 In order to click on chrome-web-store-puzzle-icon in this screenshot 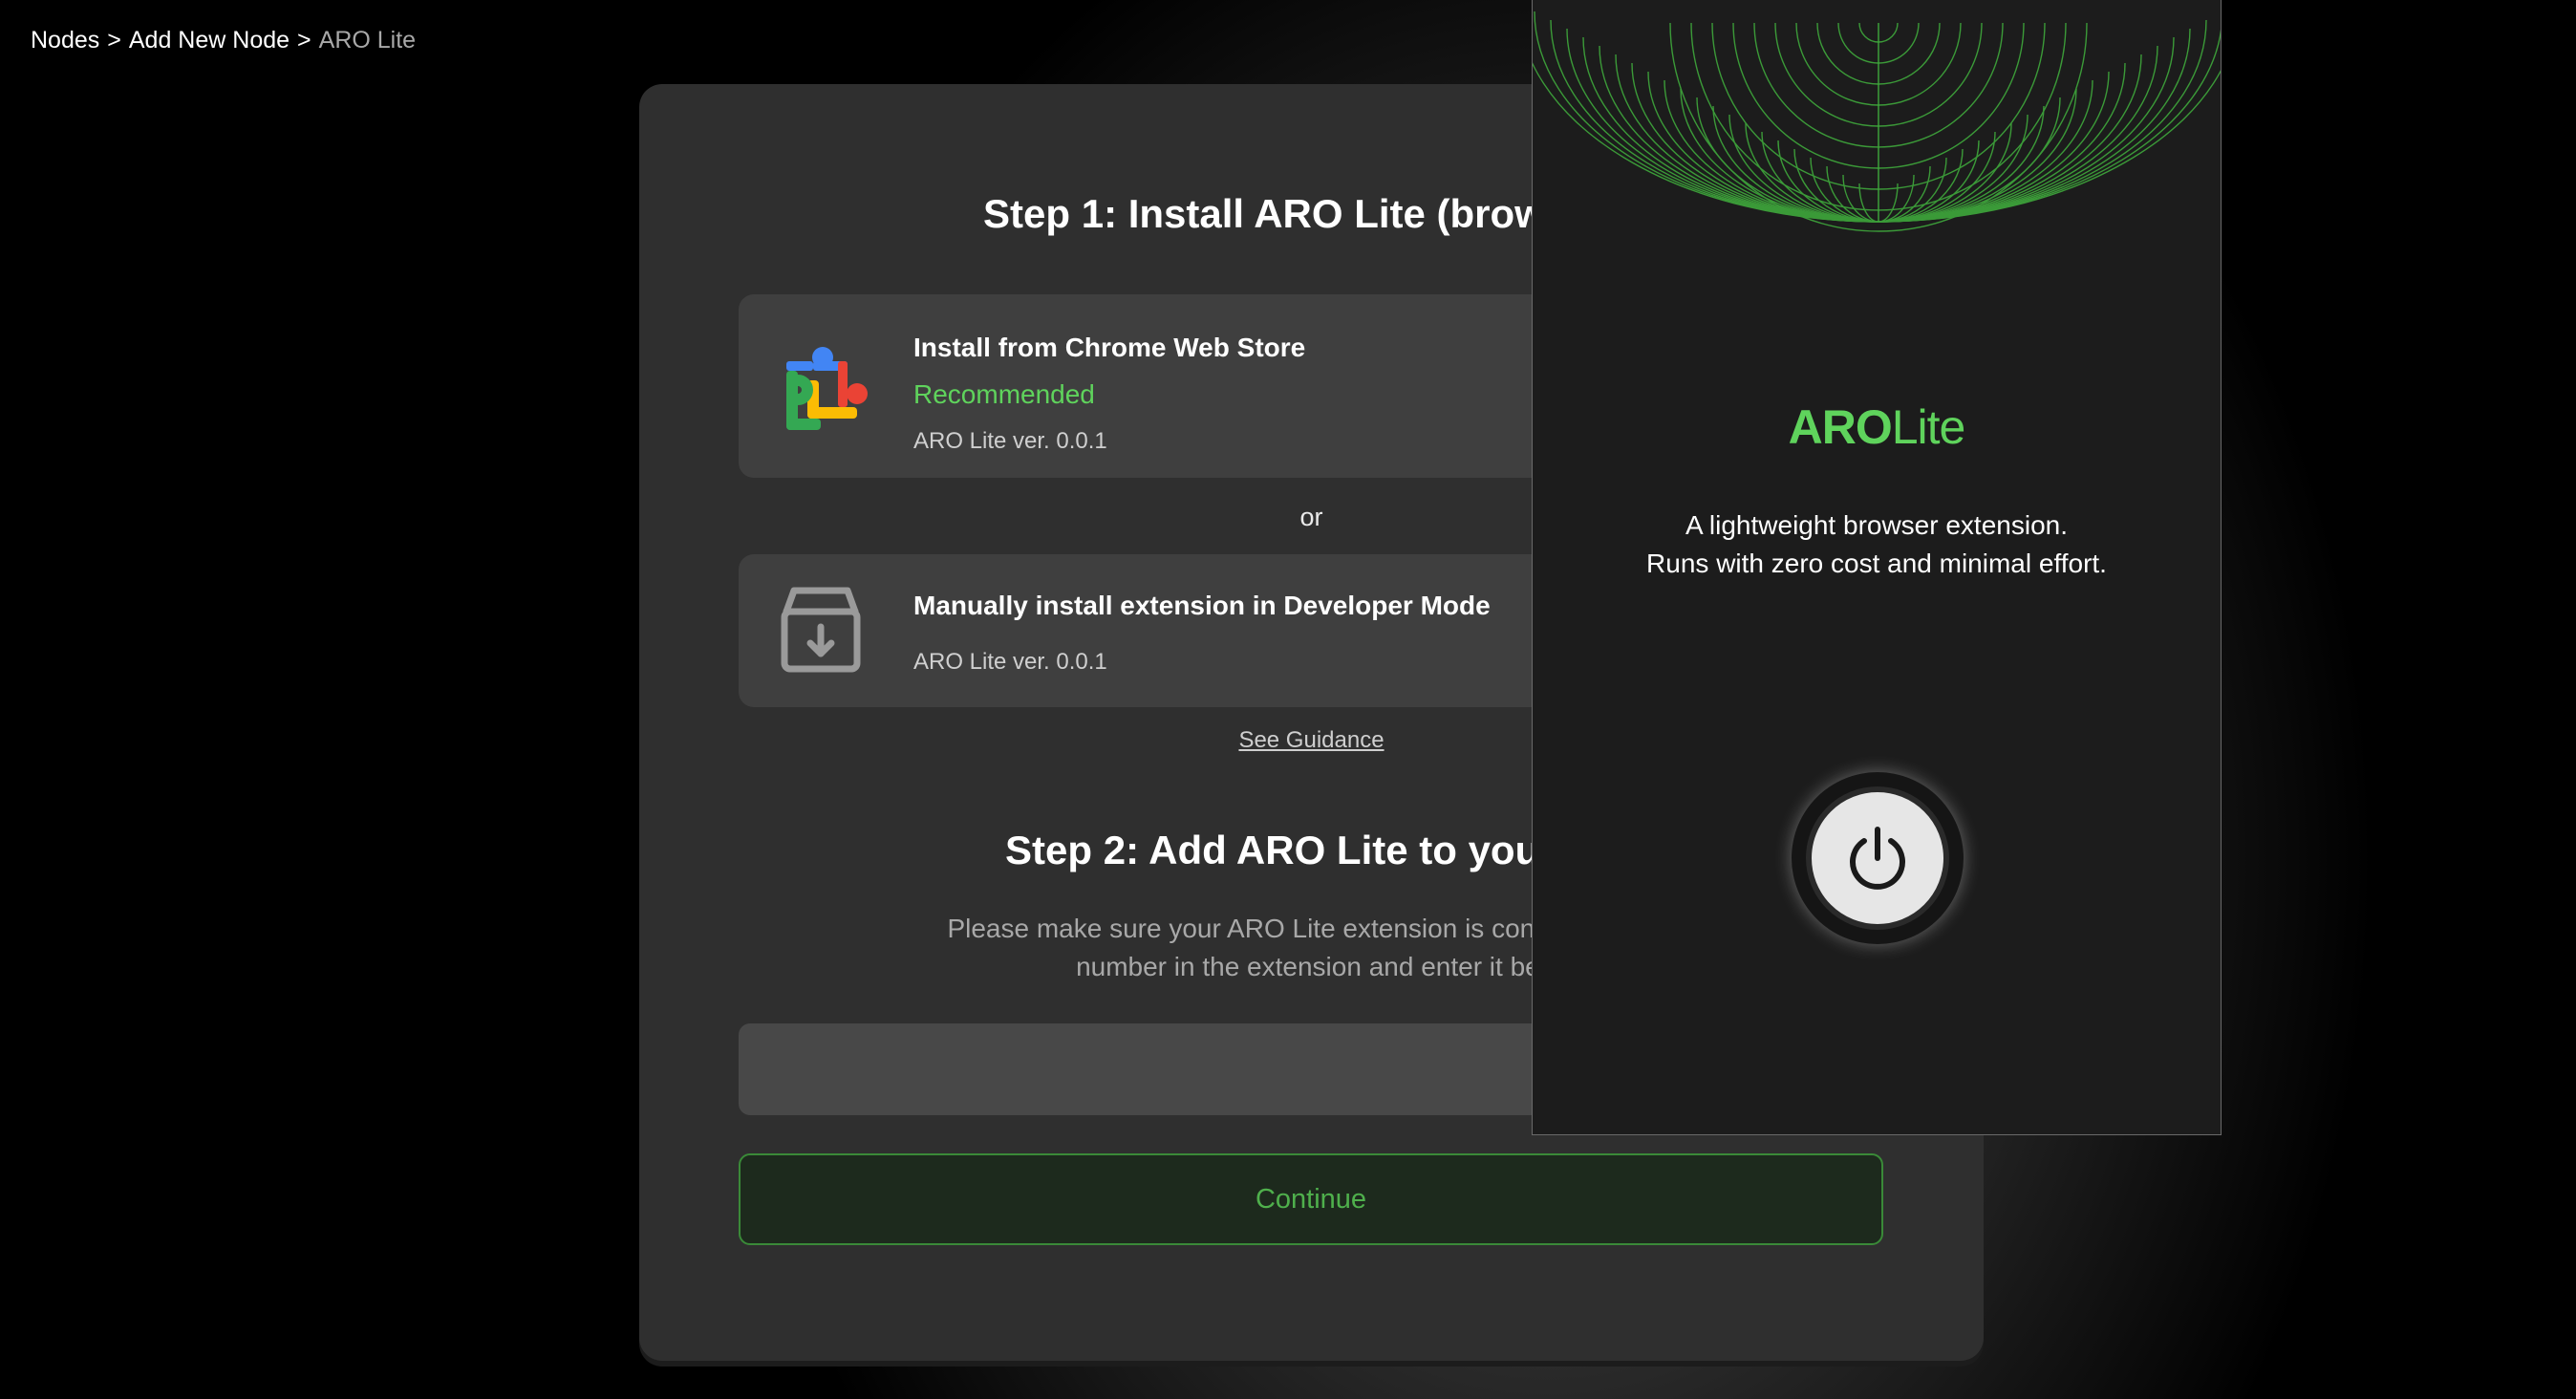, I will do `click(822, 388)`.